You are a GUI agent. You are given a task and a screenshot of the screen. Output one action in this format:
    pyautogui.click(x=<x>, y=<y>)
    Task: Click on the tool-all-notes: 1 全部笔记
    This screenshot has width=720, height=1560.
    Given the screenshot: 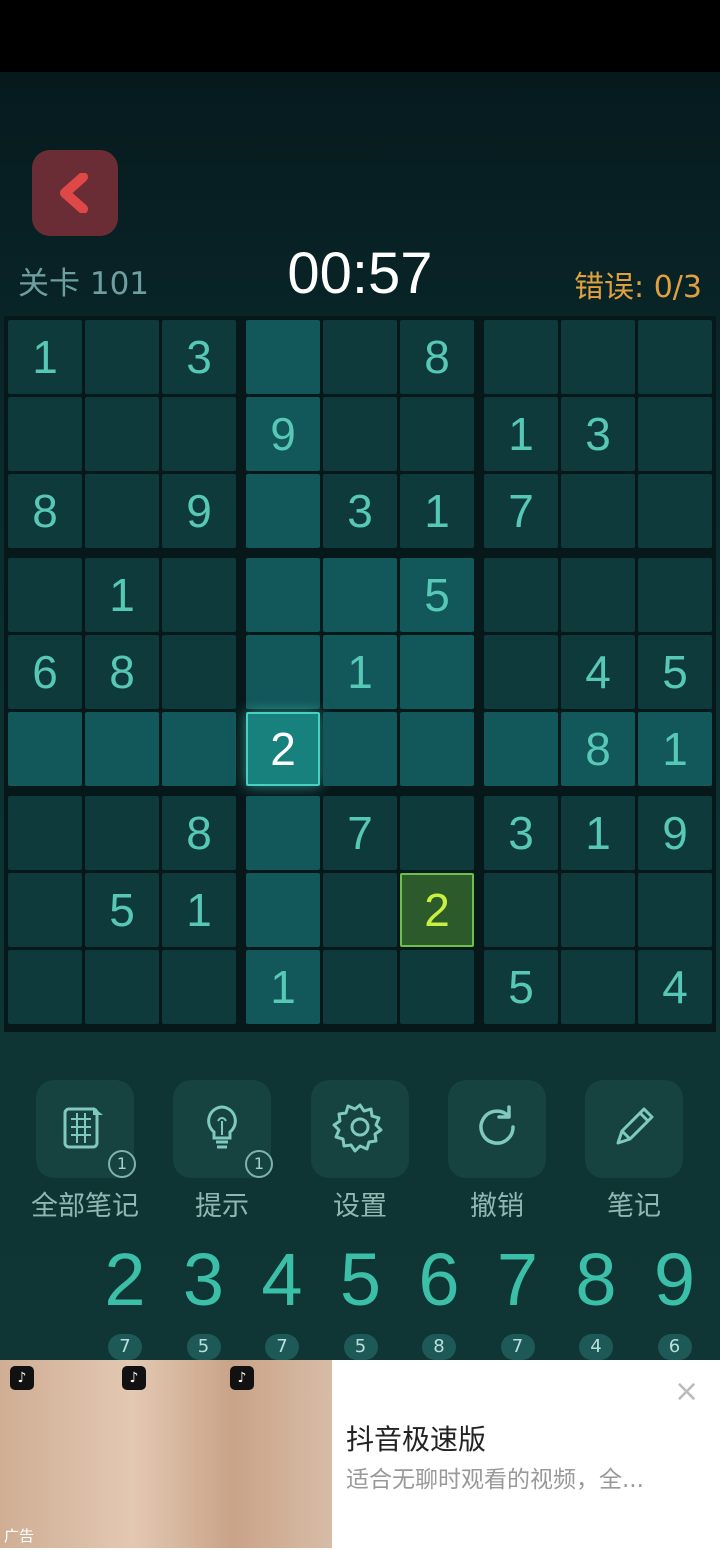 What is the action you would take?
    pyautogui.click(x=85, y=1151)
    